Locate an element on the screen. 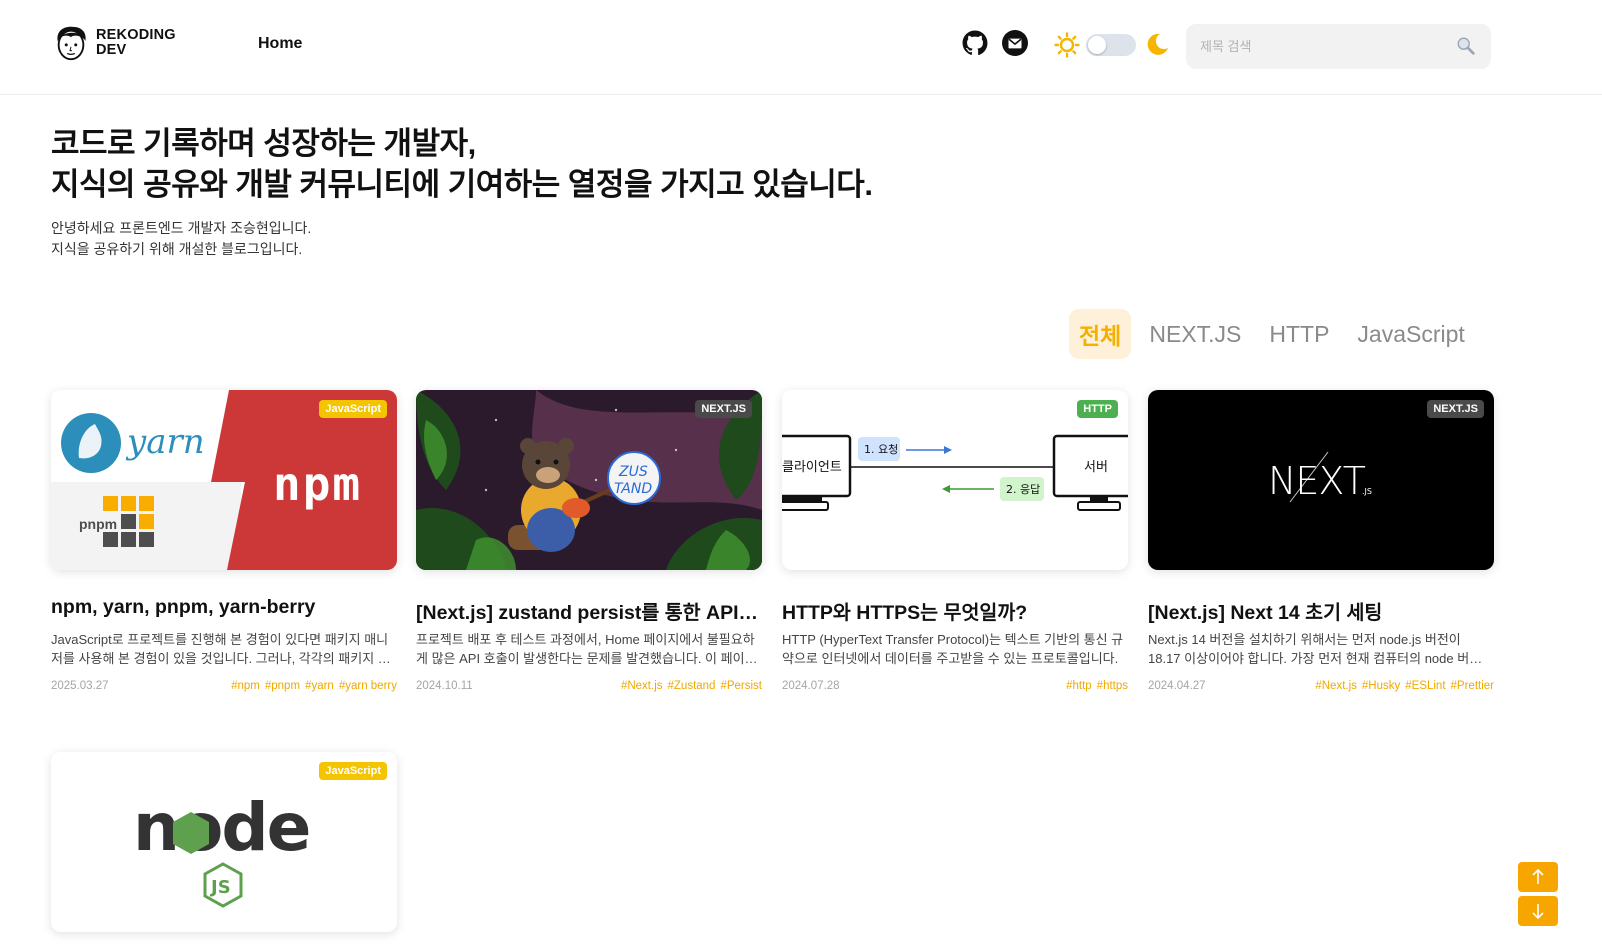 The image size is (1602, 948). category-tabs: 전체 NEXT.JS HTTP JavaScript is located at coordinates (1272, 334).